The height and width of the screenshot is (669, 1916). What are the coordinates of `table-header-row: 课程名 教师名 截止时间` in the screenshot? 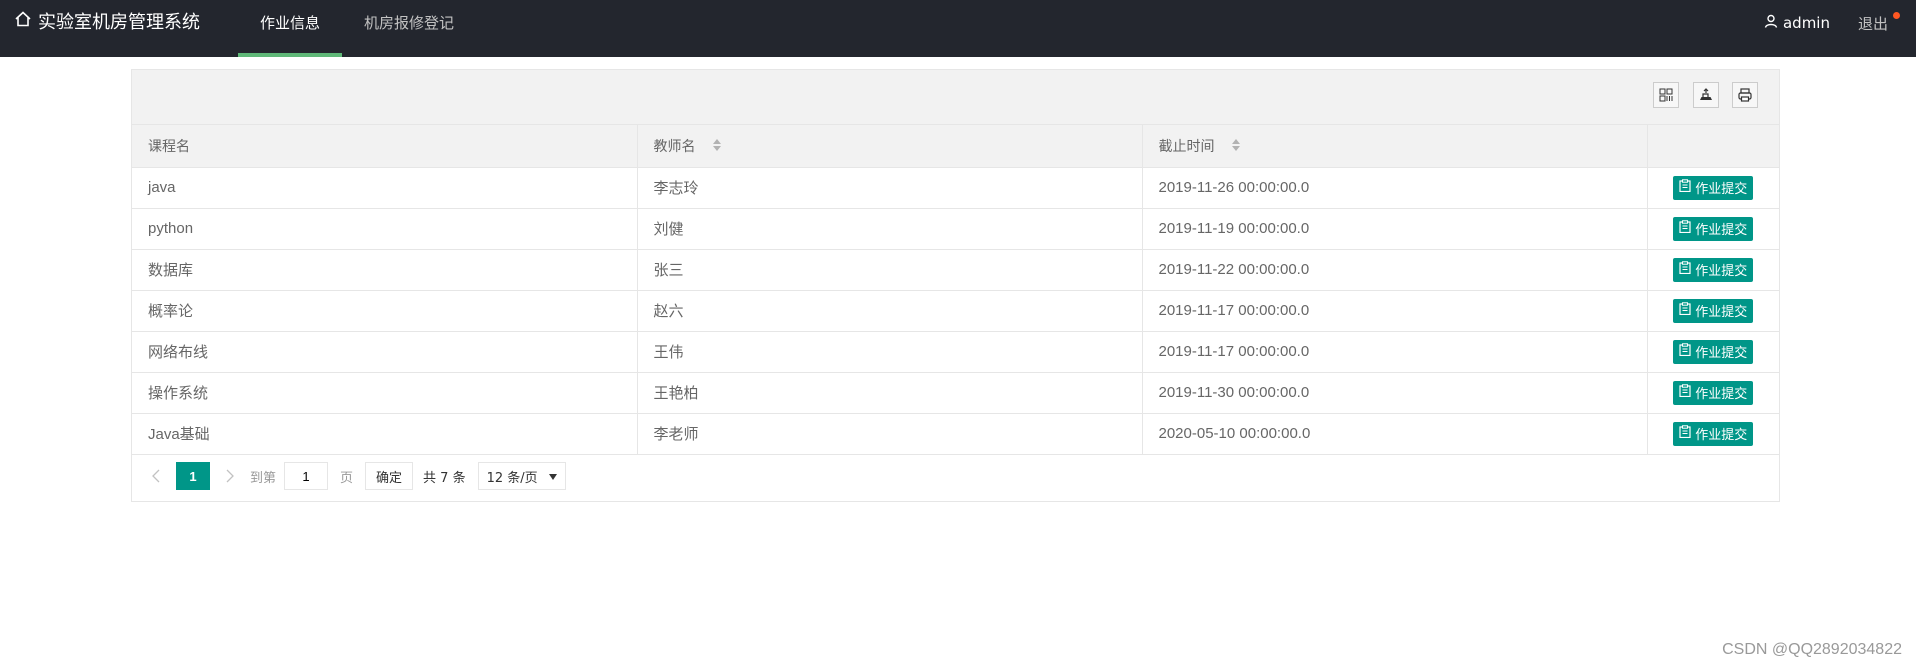 It's located at (955, 146).